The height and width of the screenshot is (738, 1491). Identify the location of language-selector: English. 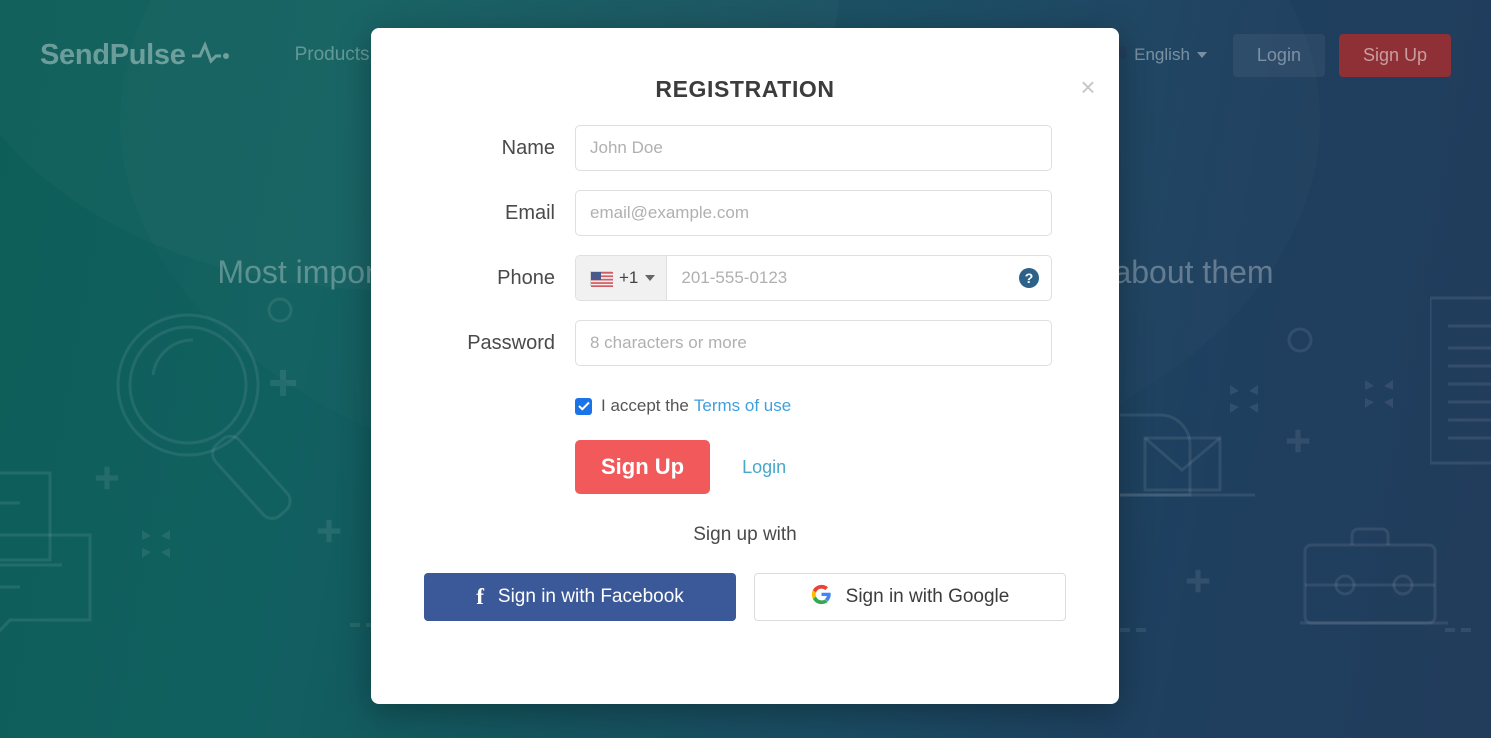
(1157, 55).